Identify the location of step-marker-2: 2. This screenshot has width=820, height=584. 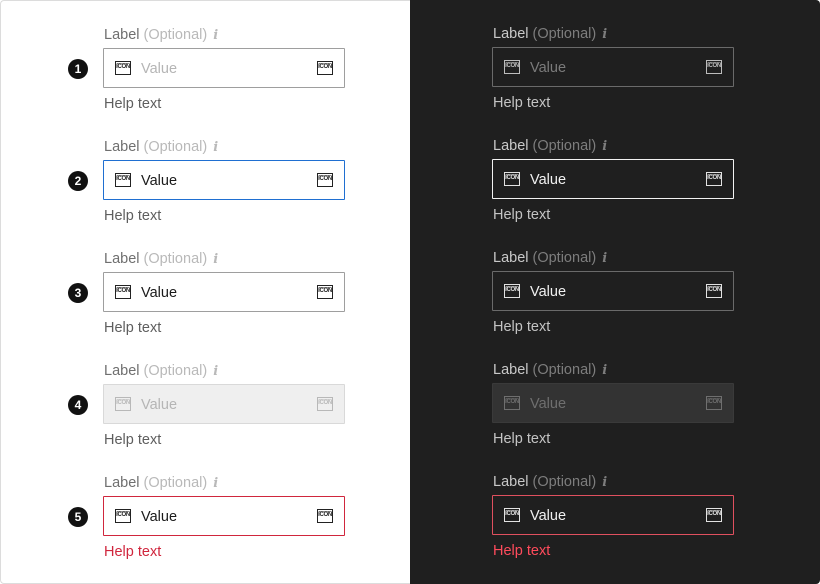
(78, 181).